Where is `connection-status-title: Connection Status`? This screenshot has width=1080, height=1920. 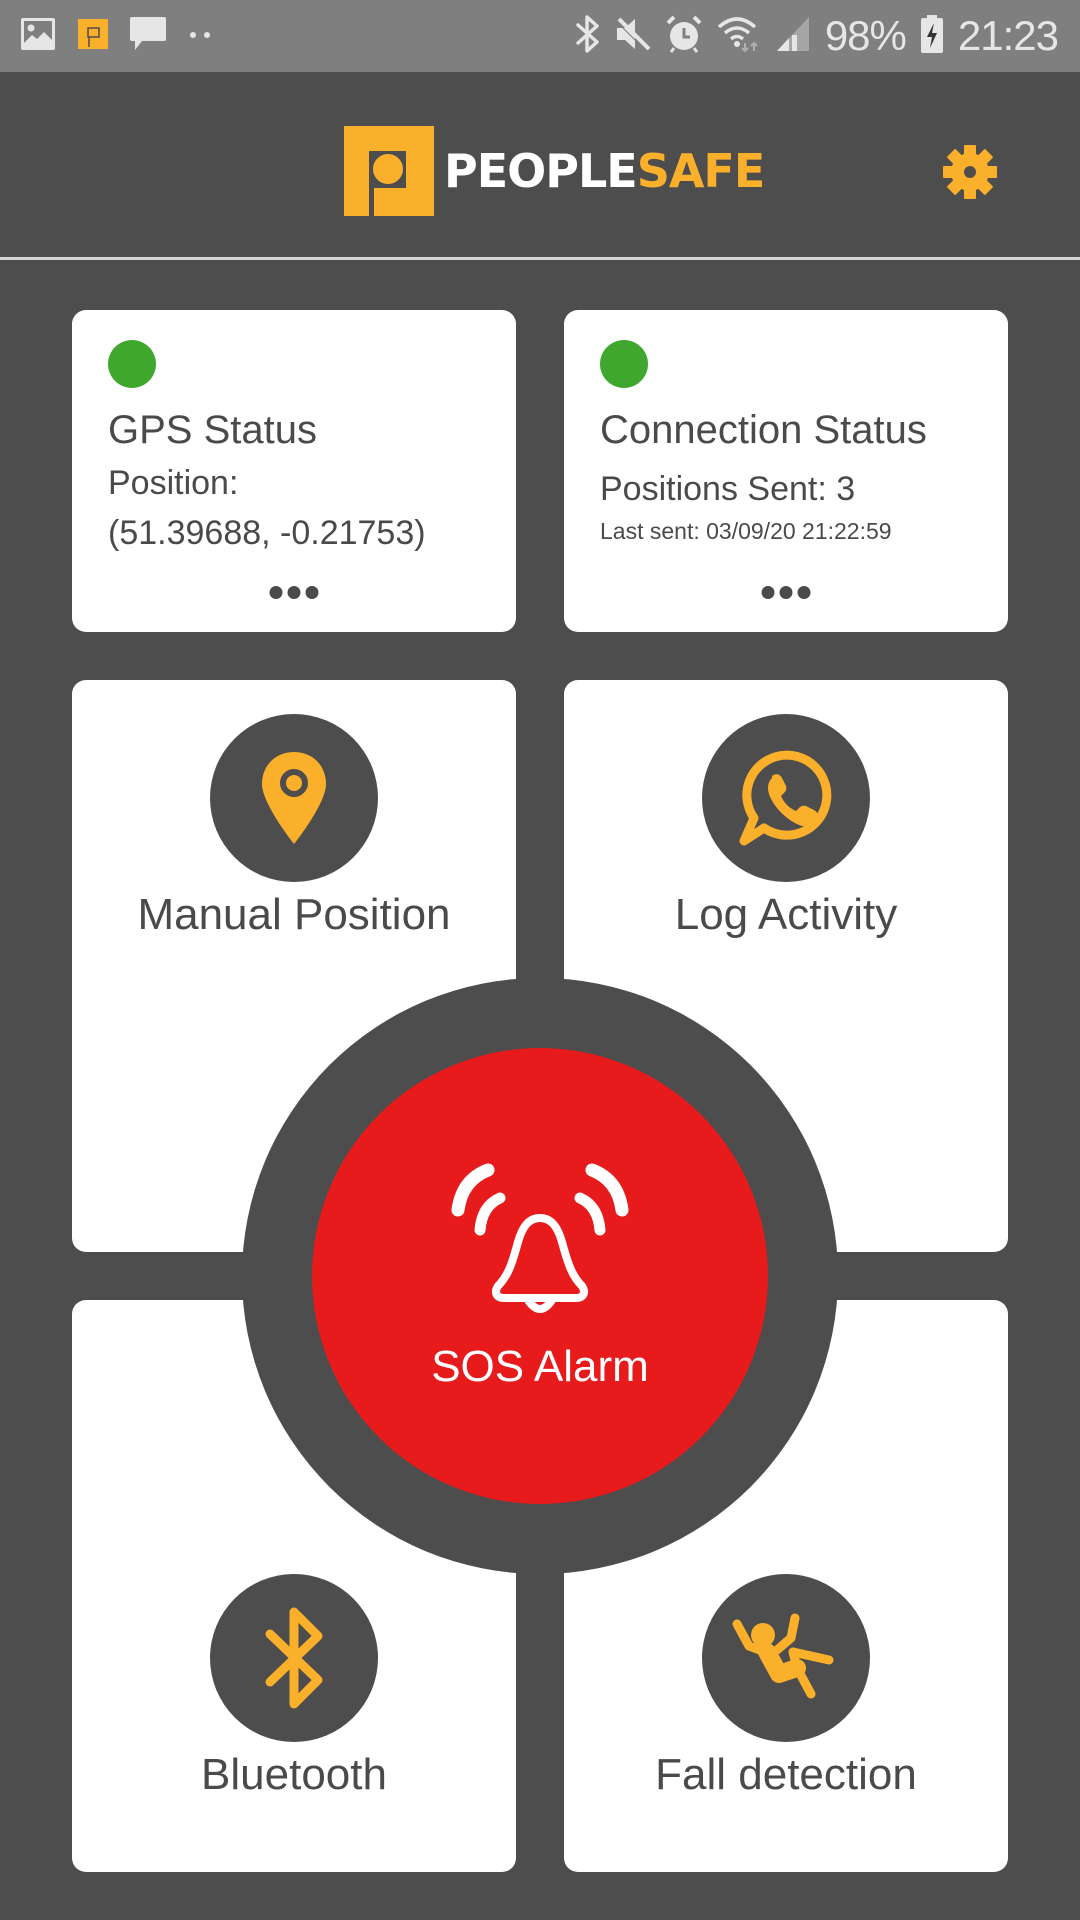 connection-status-title: Connection Status is located at coordinates (763, 430).